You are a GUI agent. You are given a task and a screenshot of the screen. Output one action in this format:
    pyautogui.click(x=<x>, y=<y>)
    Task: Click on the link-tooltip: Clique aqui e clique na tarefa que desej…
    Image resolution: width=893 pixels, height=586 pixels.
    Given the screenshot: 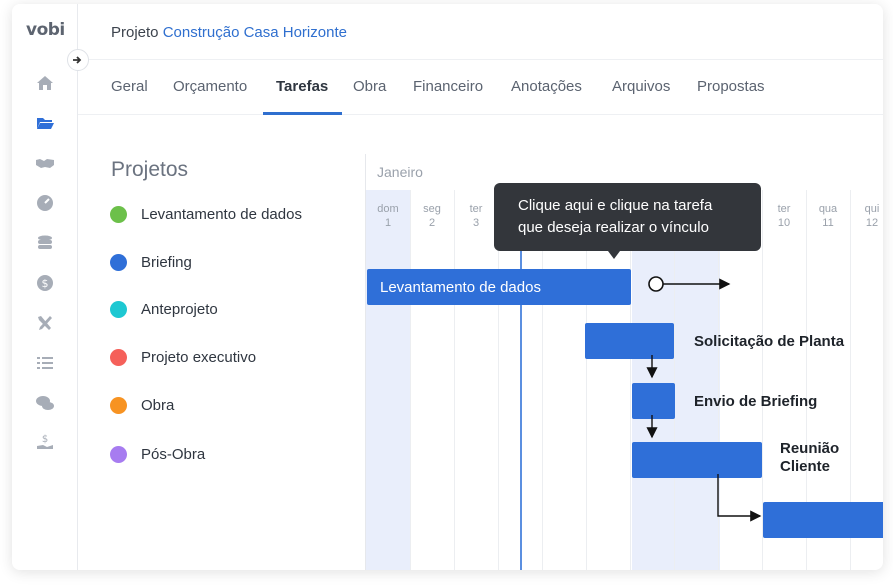 What is the action you would take?
    pyautogui.click(x=627, y=217)
    